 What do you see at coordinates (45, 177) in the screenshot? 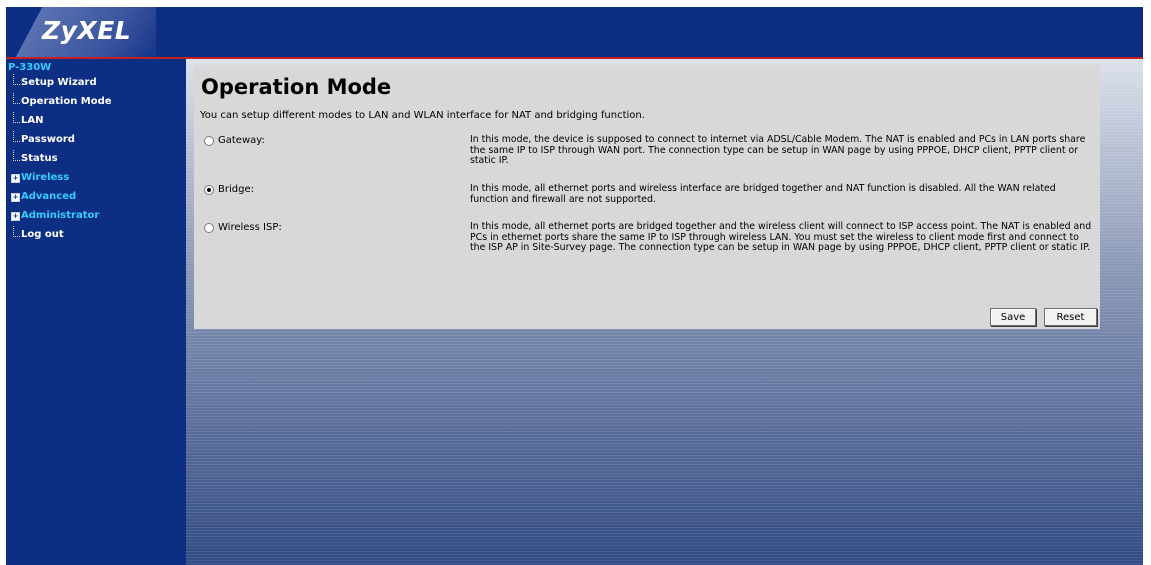
I see `sidebar-folder-label: Wireless` at bounding box center [45, 177].